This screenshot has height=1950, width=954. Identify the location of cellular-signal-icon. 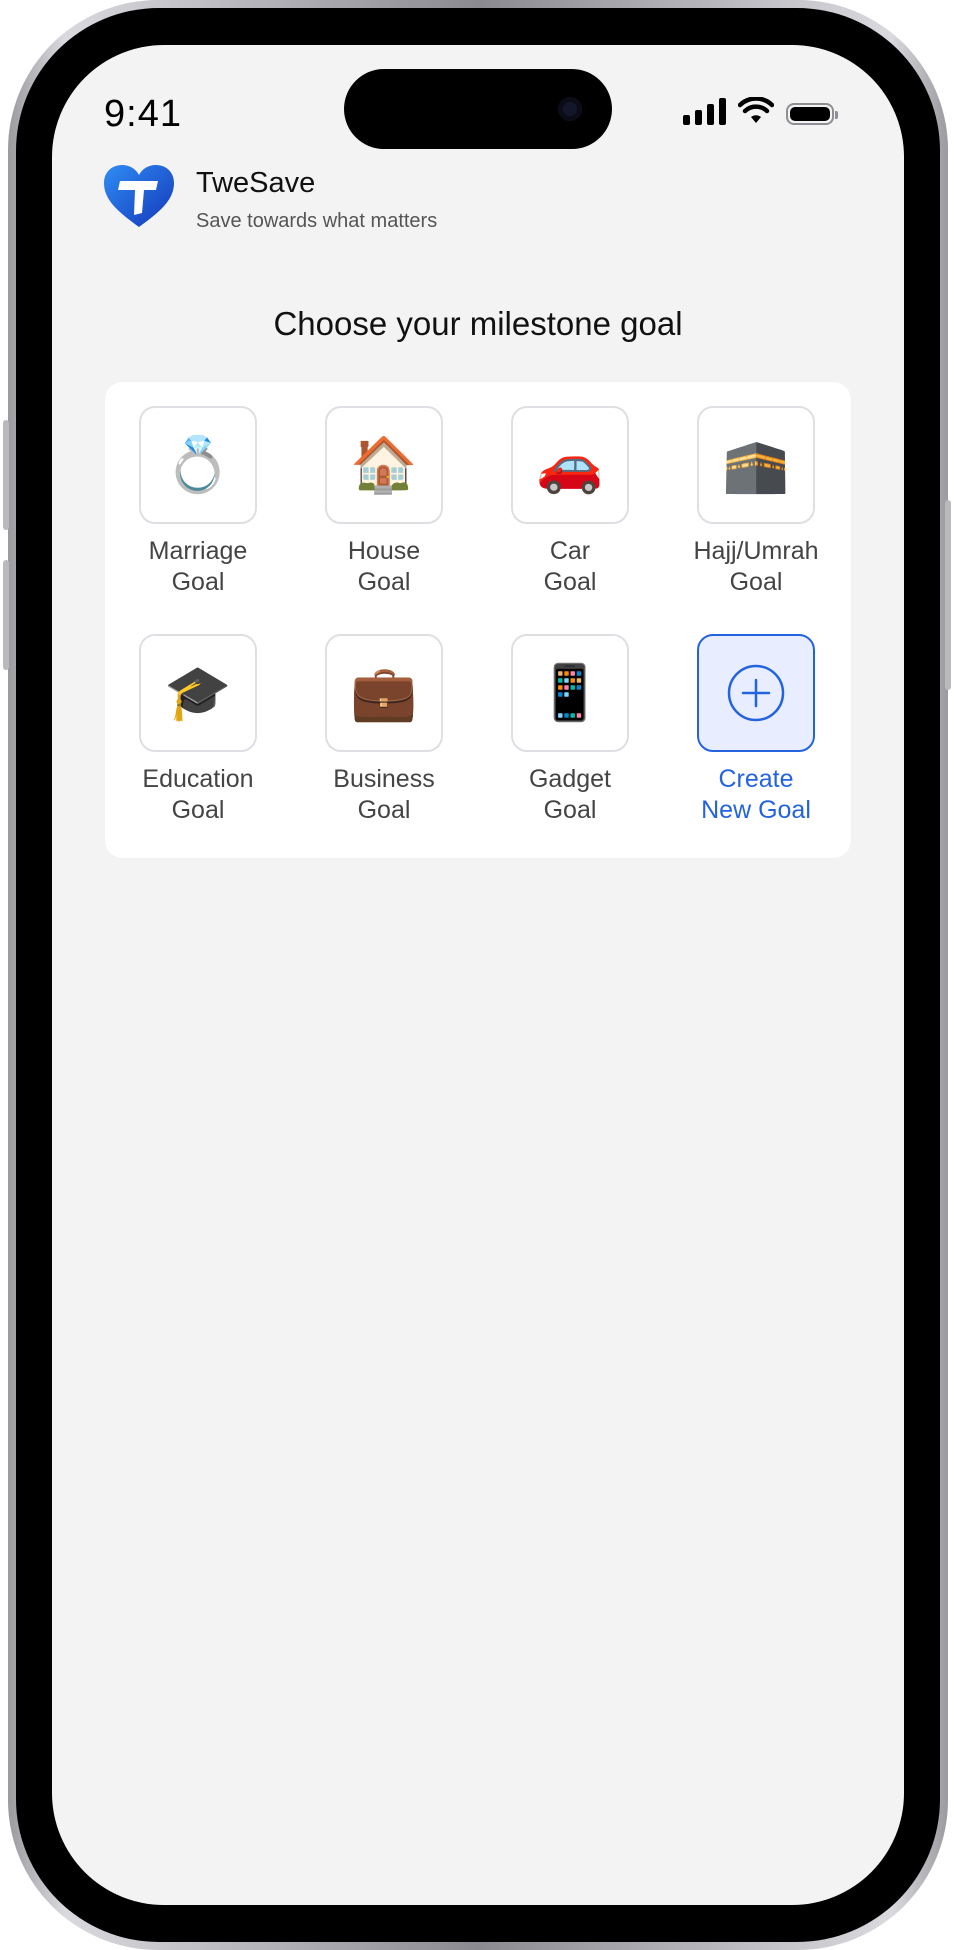
(704, 111).